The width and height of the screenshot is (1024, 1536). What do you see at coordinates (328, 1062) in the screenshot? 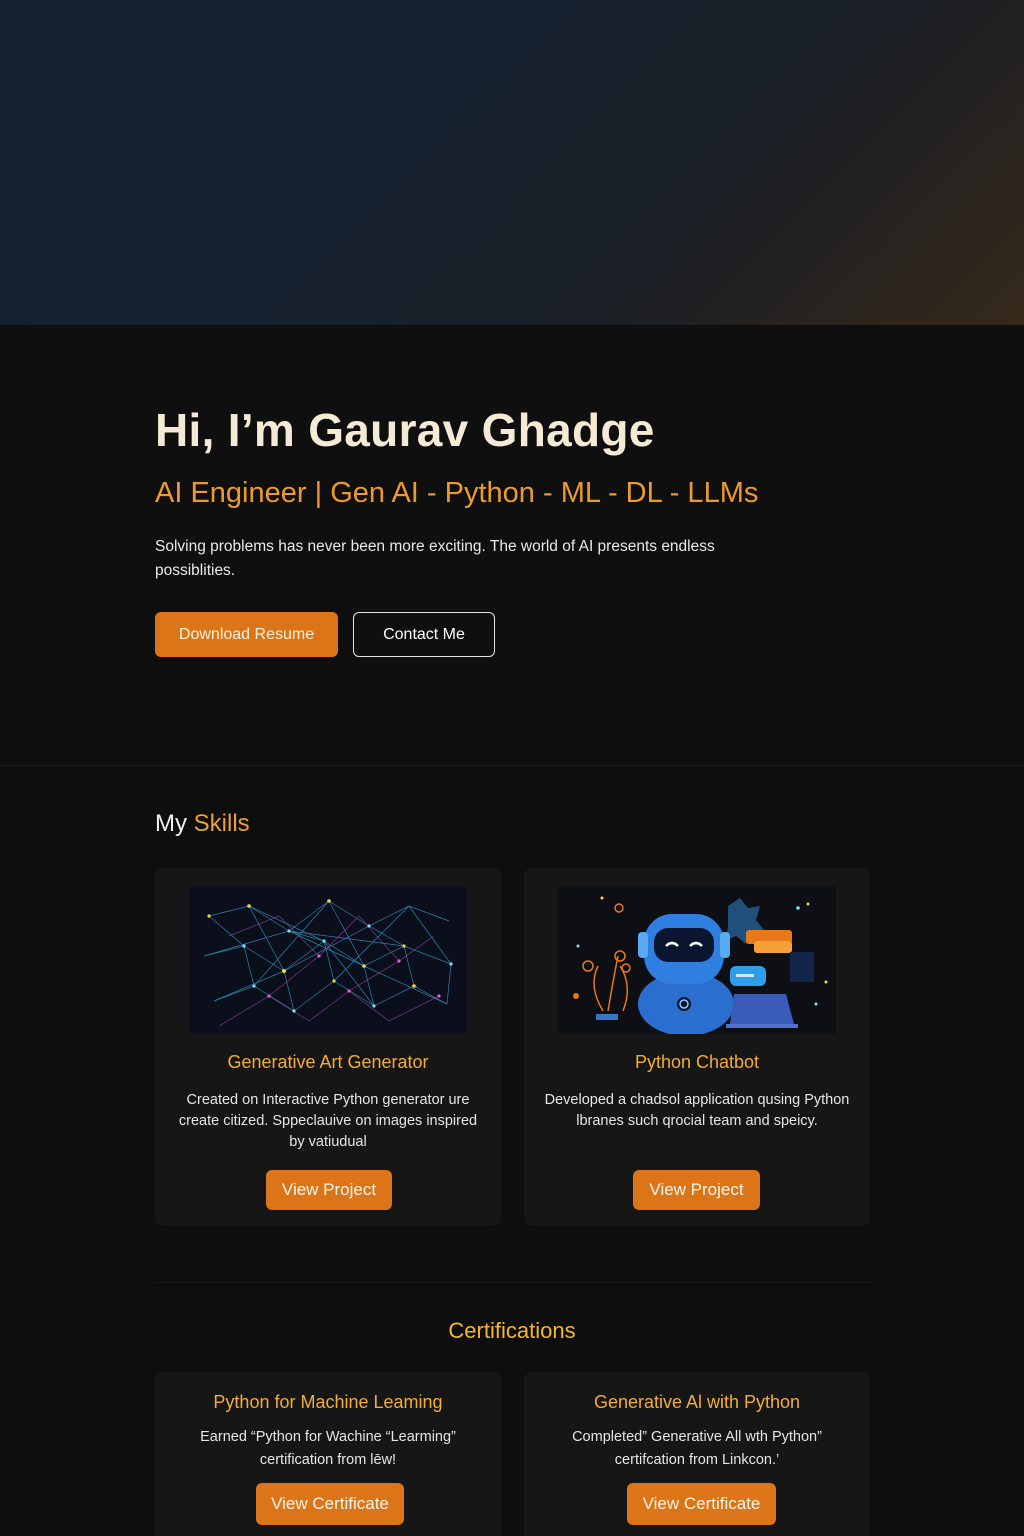
I see `skill-card-title: Generative Art Generator` at bounding box center [328, 1062].